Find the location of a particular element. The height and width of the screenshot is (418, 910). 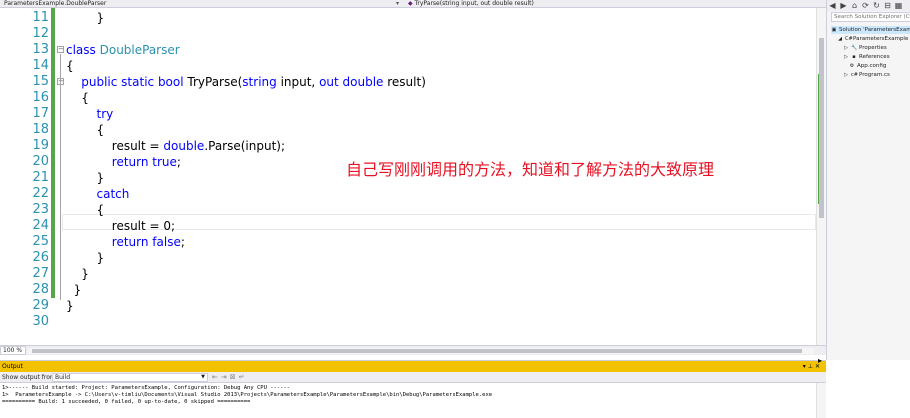

output-source-value: Build is located at coordinates (63, 377).